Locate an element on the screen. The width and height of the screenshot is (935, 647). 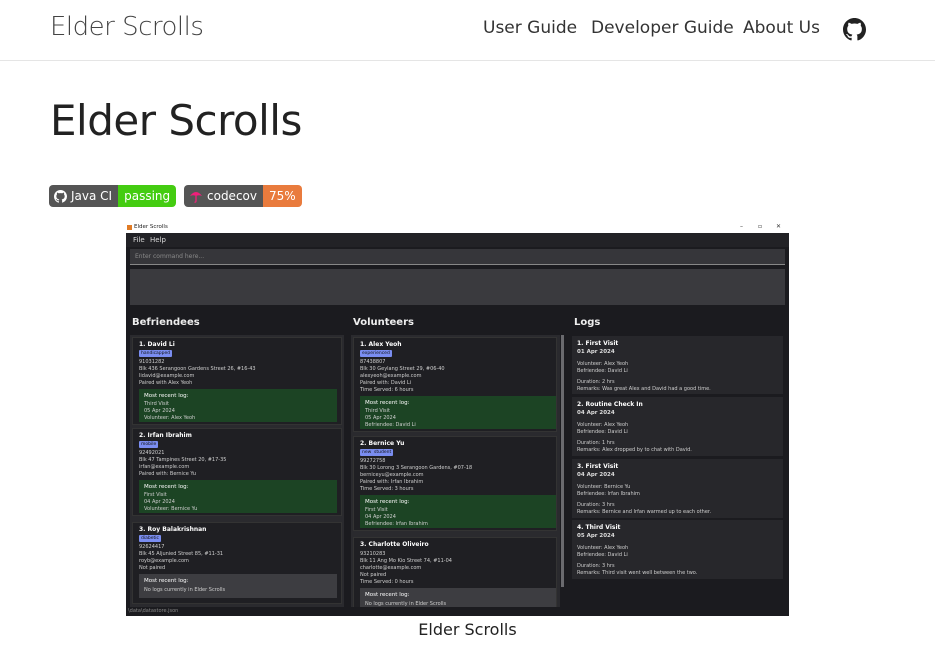
volunteer-name: 1. Alex Yeoh is located at coordinates (381, 344).